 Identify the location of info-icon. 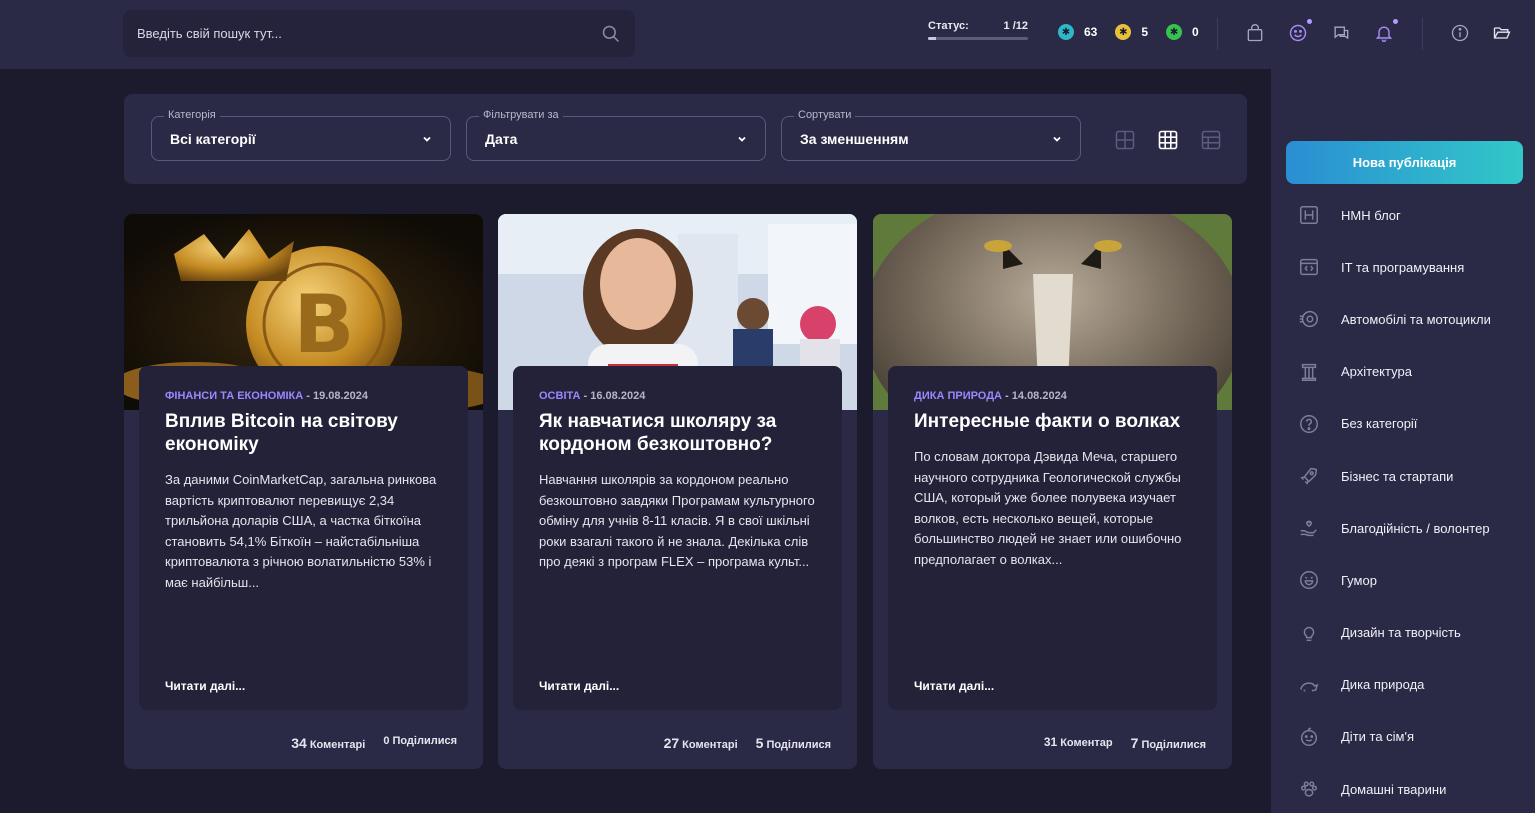
(1460, 33).